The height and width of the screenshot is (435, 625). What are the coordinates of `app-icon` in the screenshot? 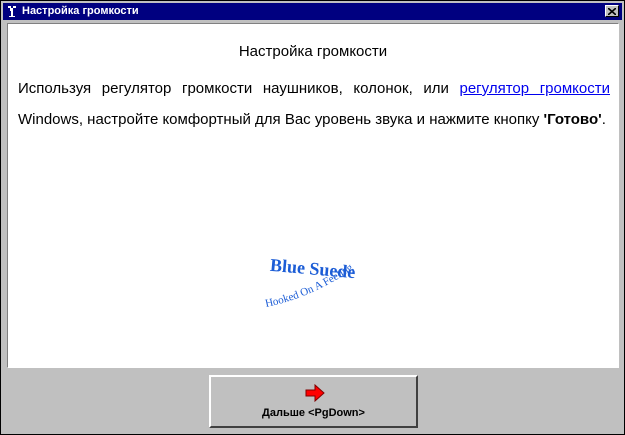 It's located at (12, 11).